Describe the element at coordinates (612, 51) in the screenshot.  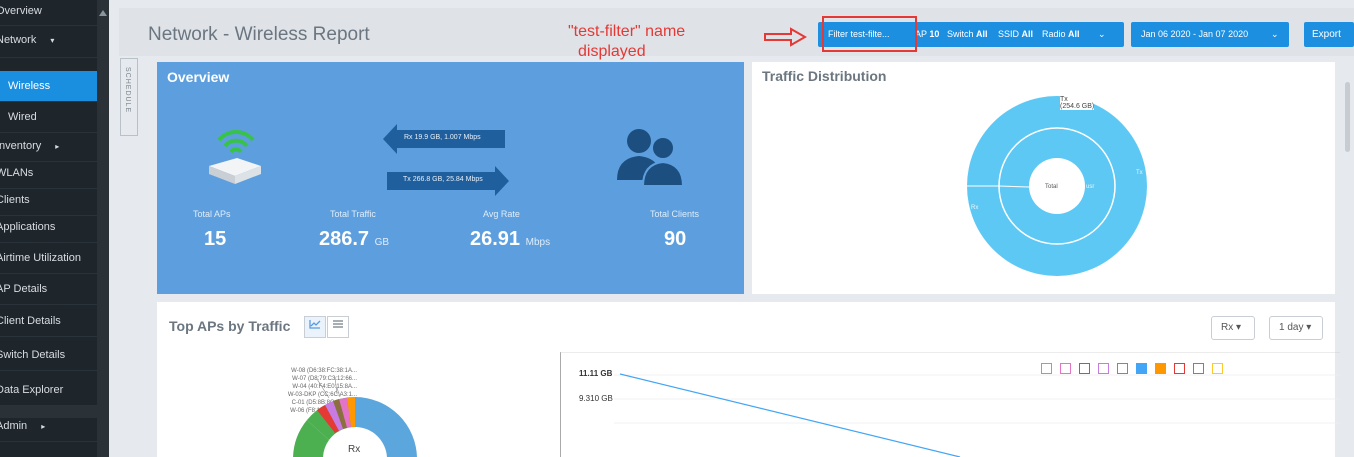
I see `annotation-line-2: displayed` at that location.